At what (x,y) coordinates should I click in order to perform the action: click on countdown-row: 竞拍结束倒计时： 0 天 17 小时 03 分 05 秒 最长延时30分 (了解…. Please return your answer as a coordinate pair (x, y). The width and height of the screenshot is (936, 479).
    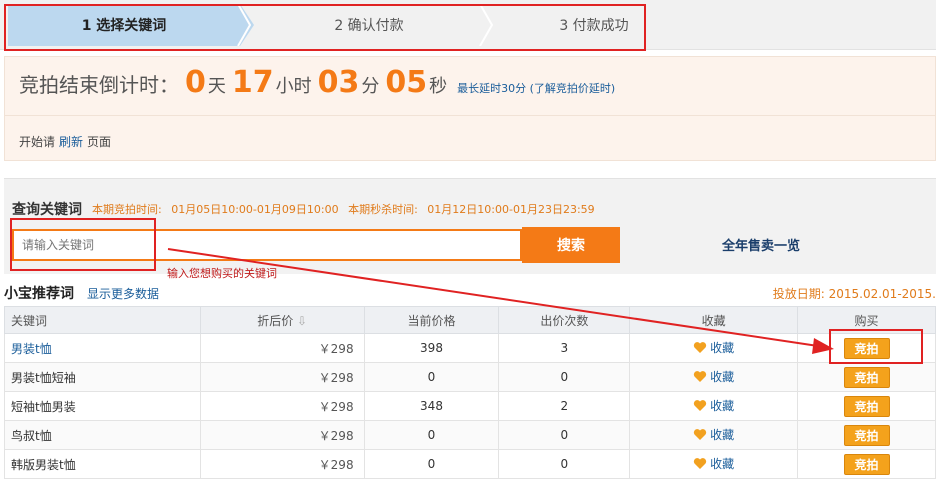
    Looking at the image, I should click on (317, 82).